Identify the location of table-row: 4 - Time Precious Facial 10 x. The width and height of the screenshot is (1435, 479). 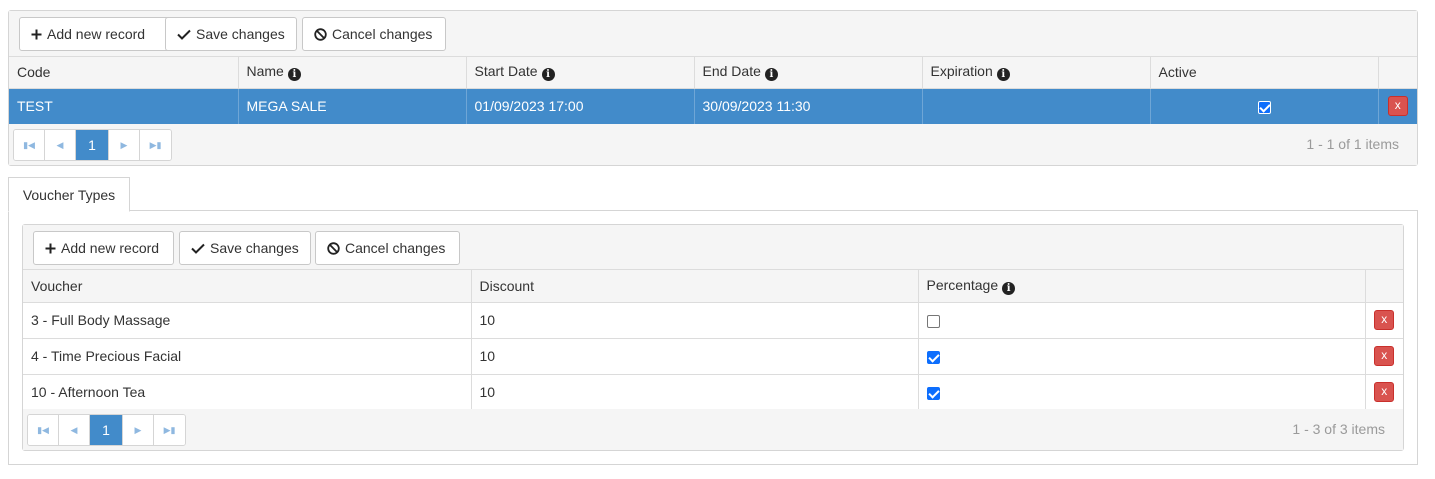
(713, 356).